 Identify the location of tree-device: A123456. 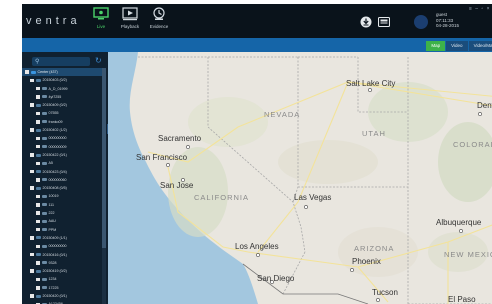
(62, 302).